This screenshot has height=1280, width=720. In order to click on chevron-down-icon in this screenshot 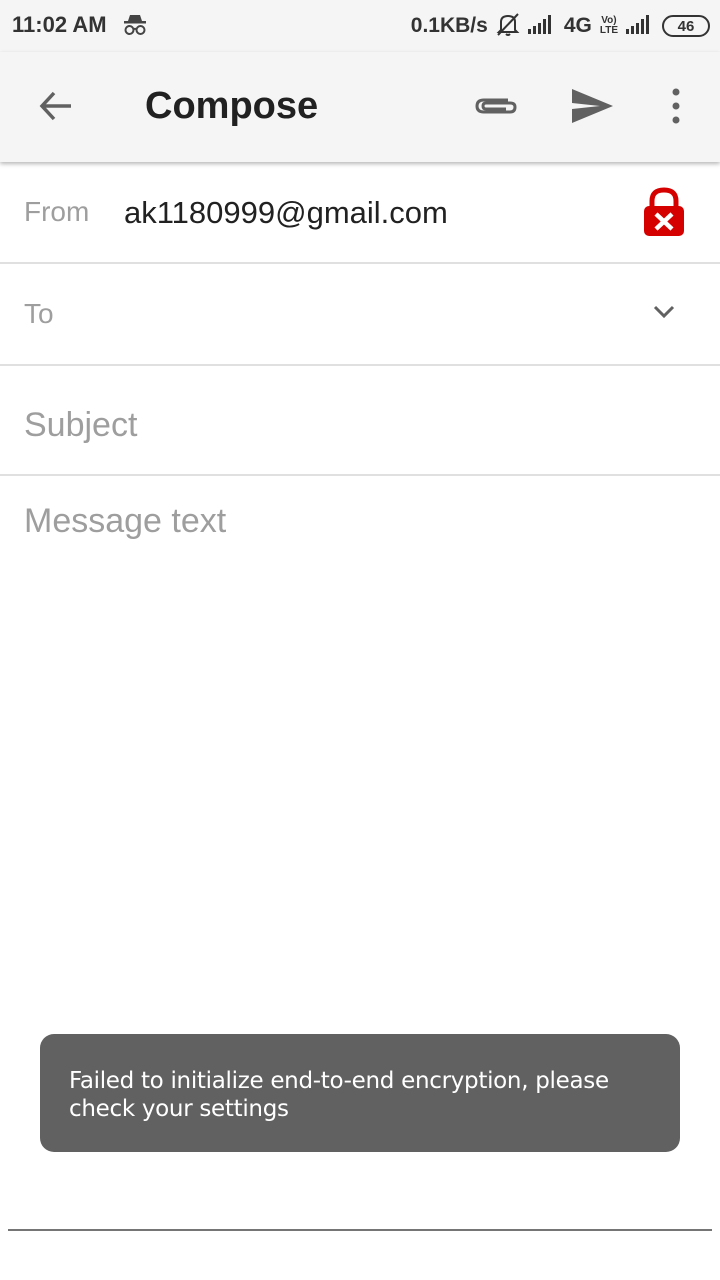, I will do `click(664, 314)`.